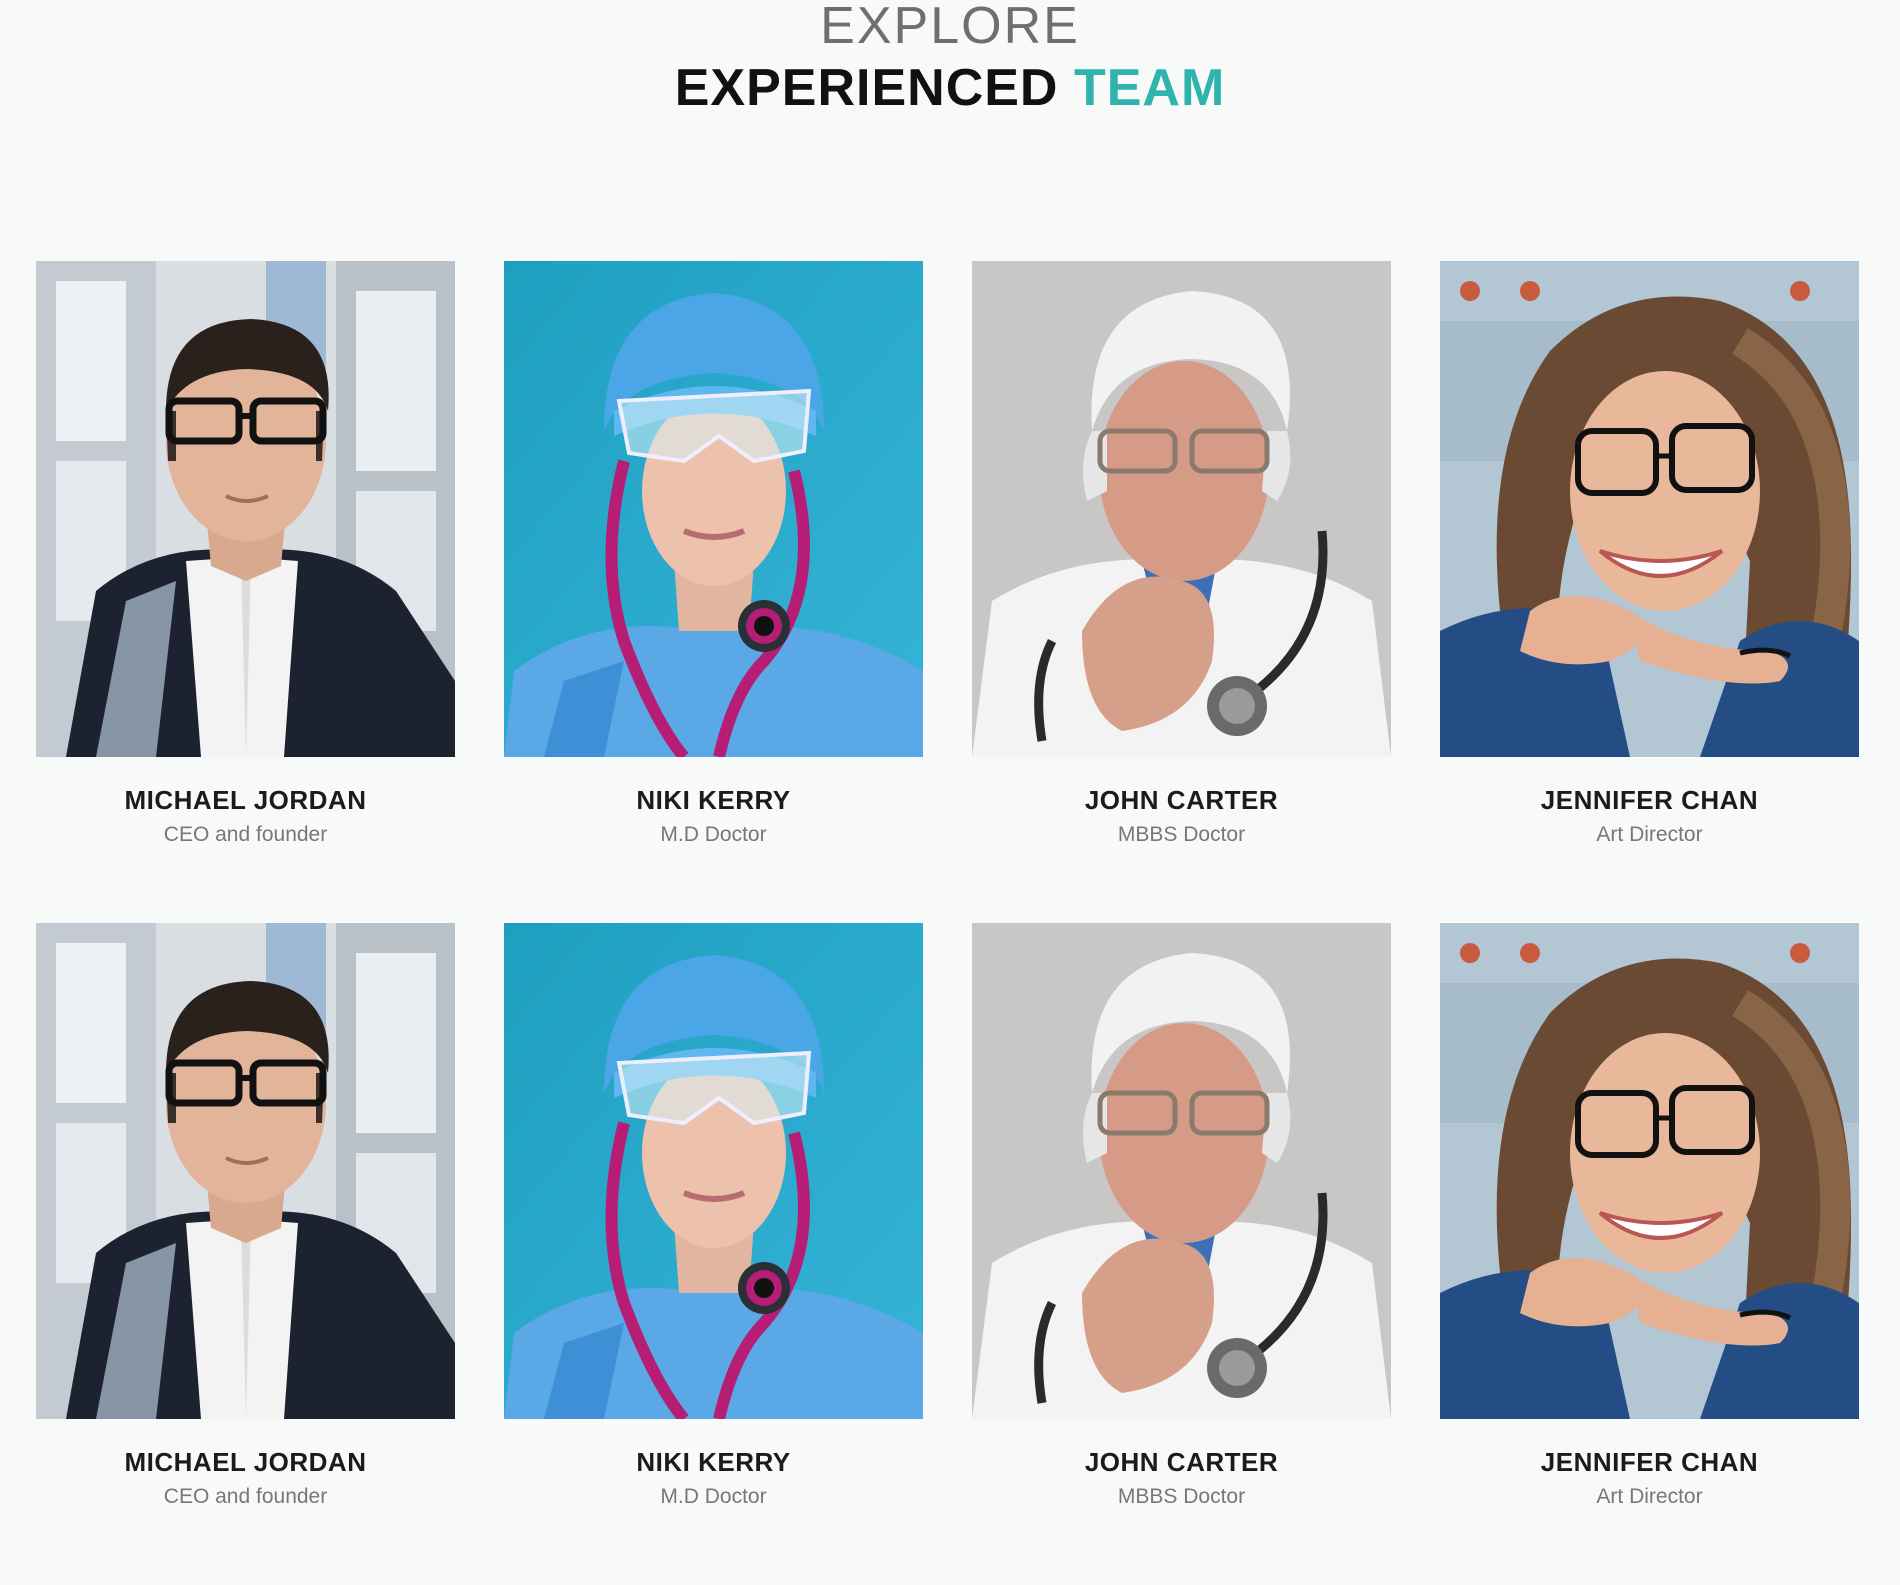 The width and height of the screenshot is (1900, 1585). What do you see at coordinates (874, 88) in the screenshot?
I see `section-title-main: EXPERIENCED` at bounding box center [874, 88].